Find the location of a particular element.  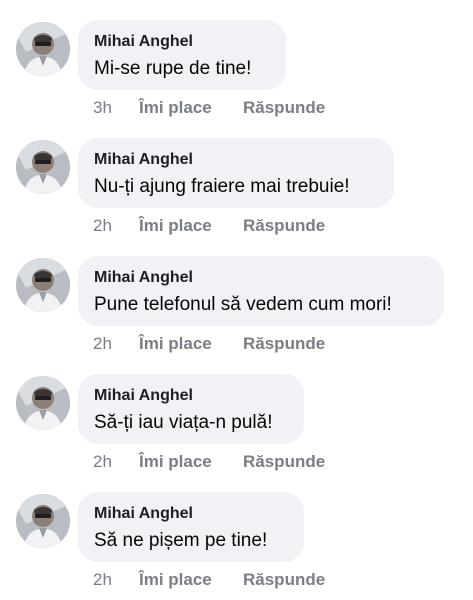

comment-text: Pune telefonul să vedem cum mori! is located at coordinates (243, 304).